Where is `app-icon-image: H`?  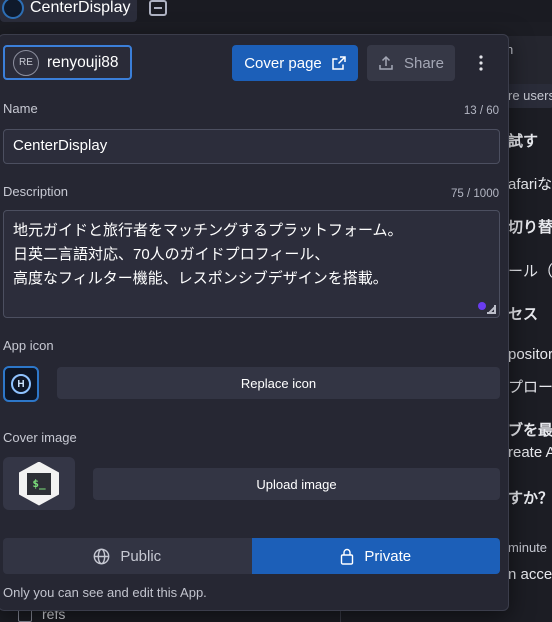 app-icon-image: H is located at coordinates (21, 384).